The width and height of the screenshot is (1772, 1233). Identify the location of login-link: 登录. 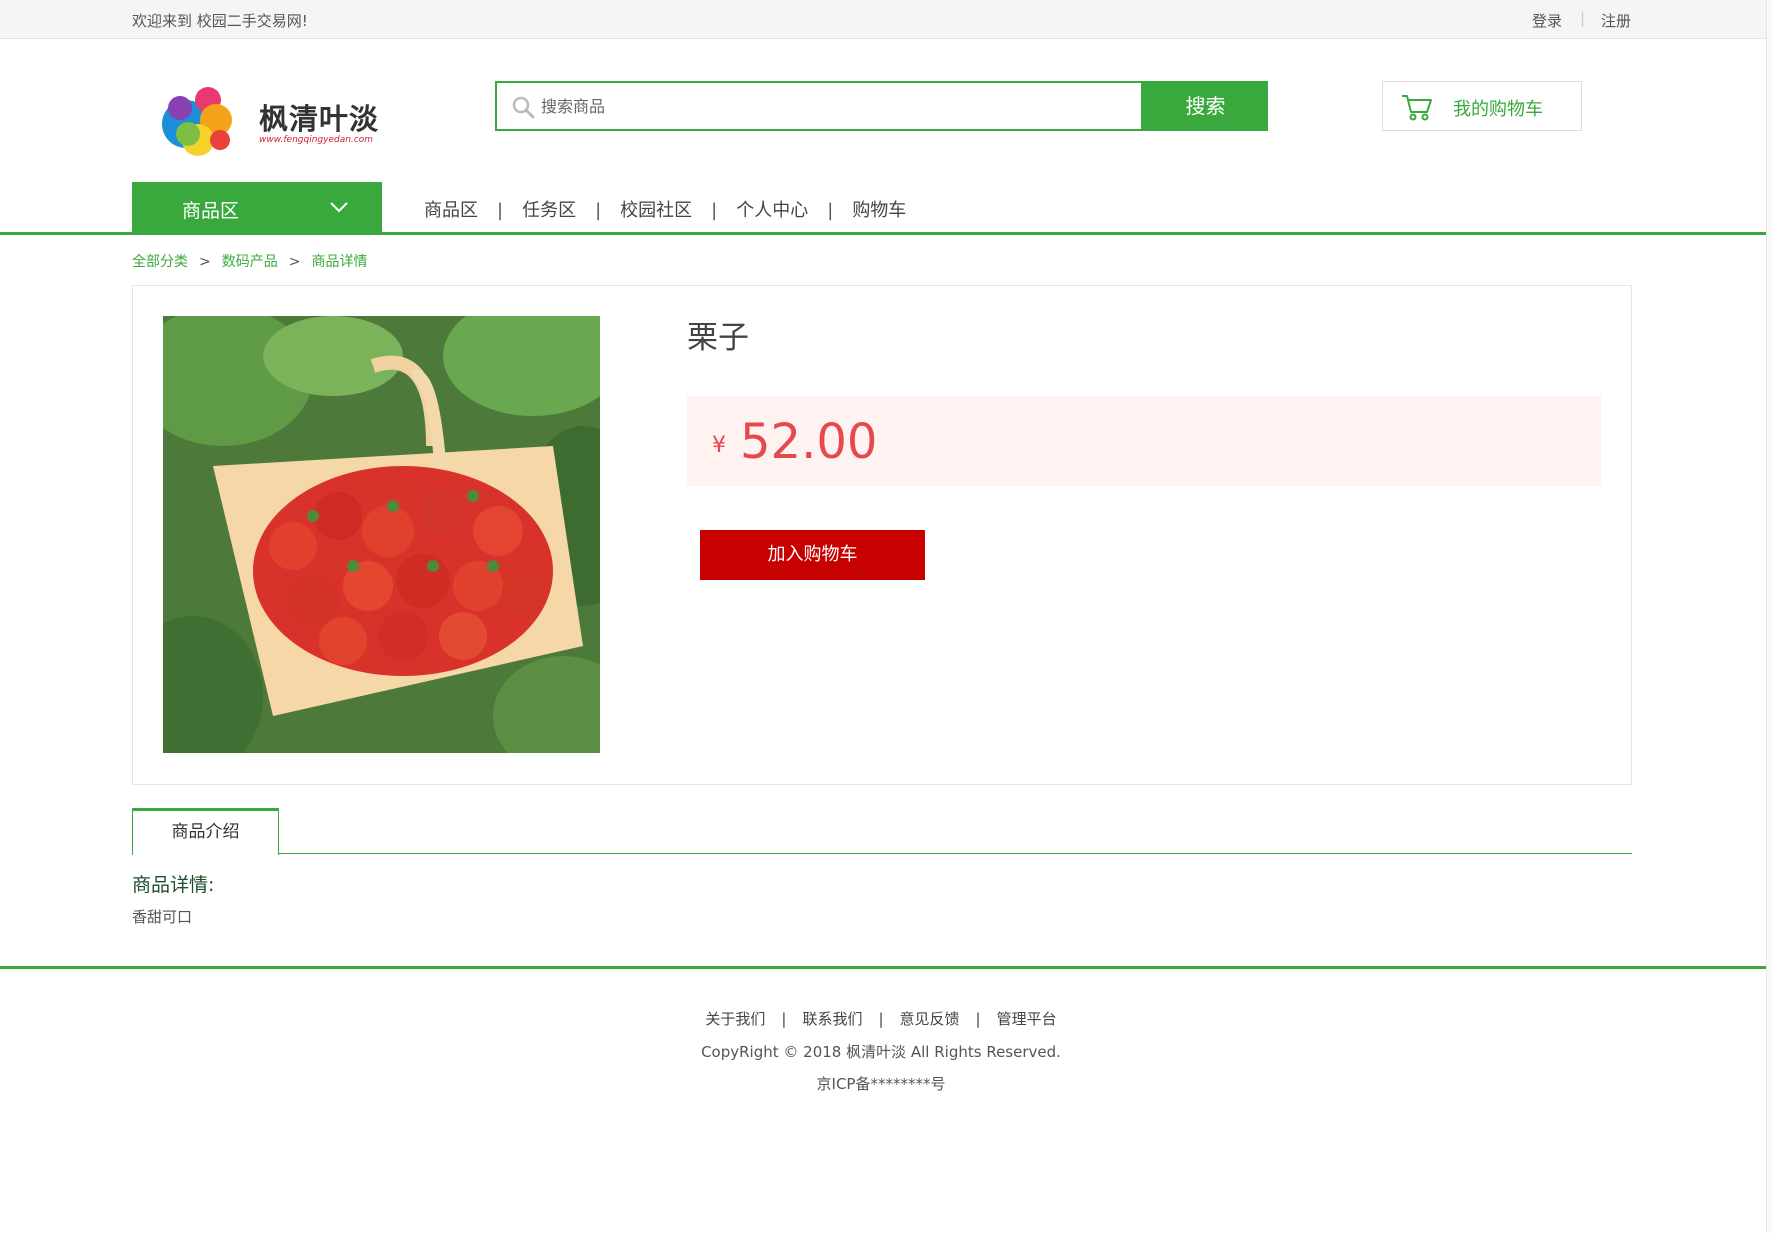
(1547, 20).